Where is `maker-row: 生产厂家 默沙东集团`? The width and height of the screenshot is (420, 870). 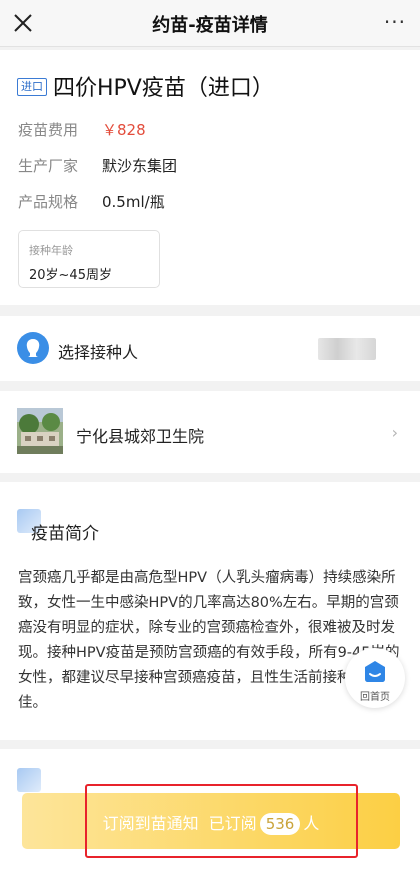 maker-row: 生产厂家 默沙东集团 is located at coordinates (97, 165).